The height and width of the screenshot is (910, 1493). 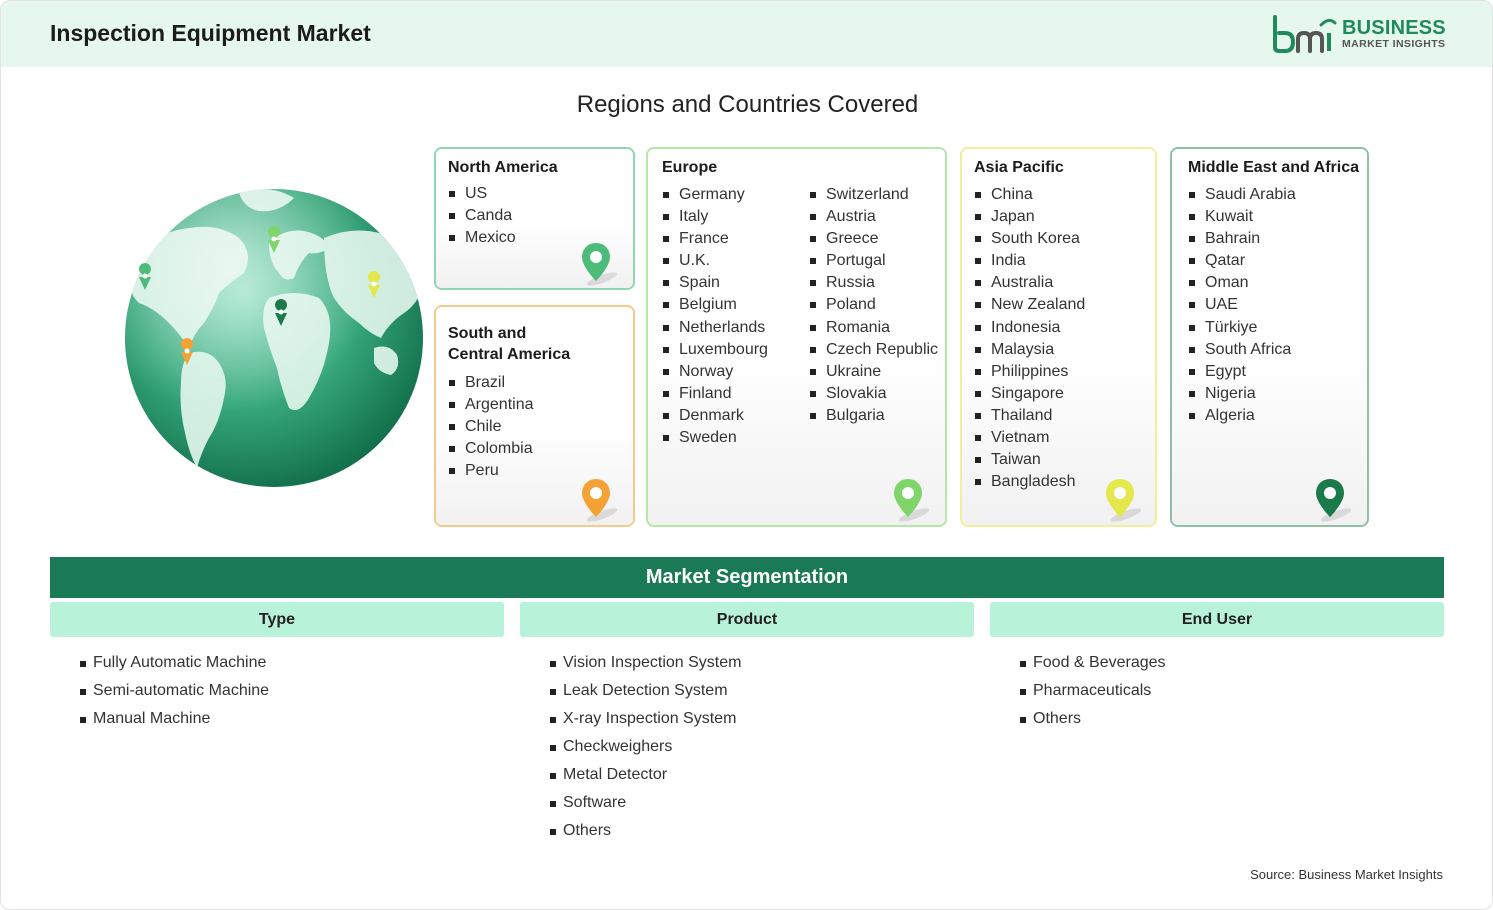 What do you see at coordinates (1029, 328) in the screenshot?
I see `list-item: Indonesia` at bounding box center [1029, 328].